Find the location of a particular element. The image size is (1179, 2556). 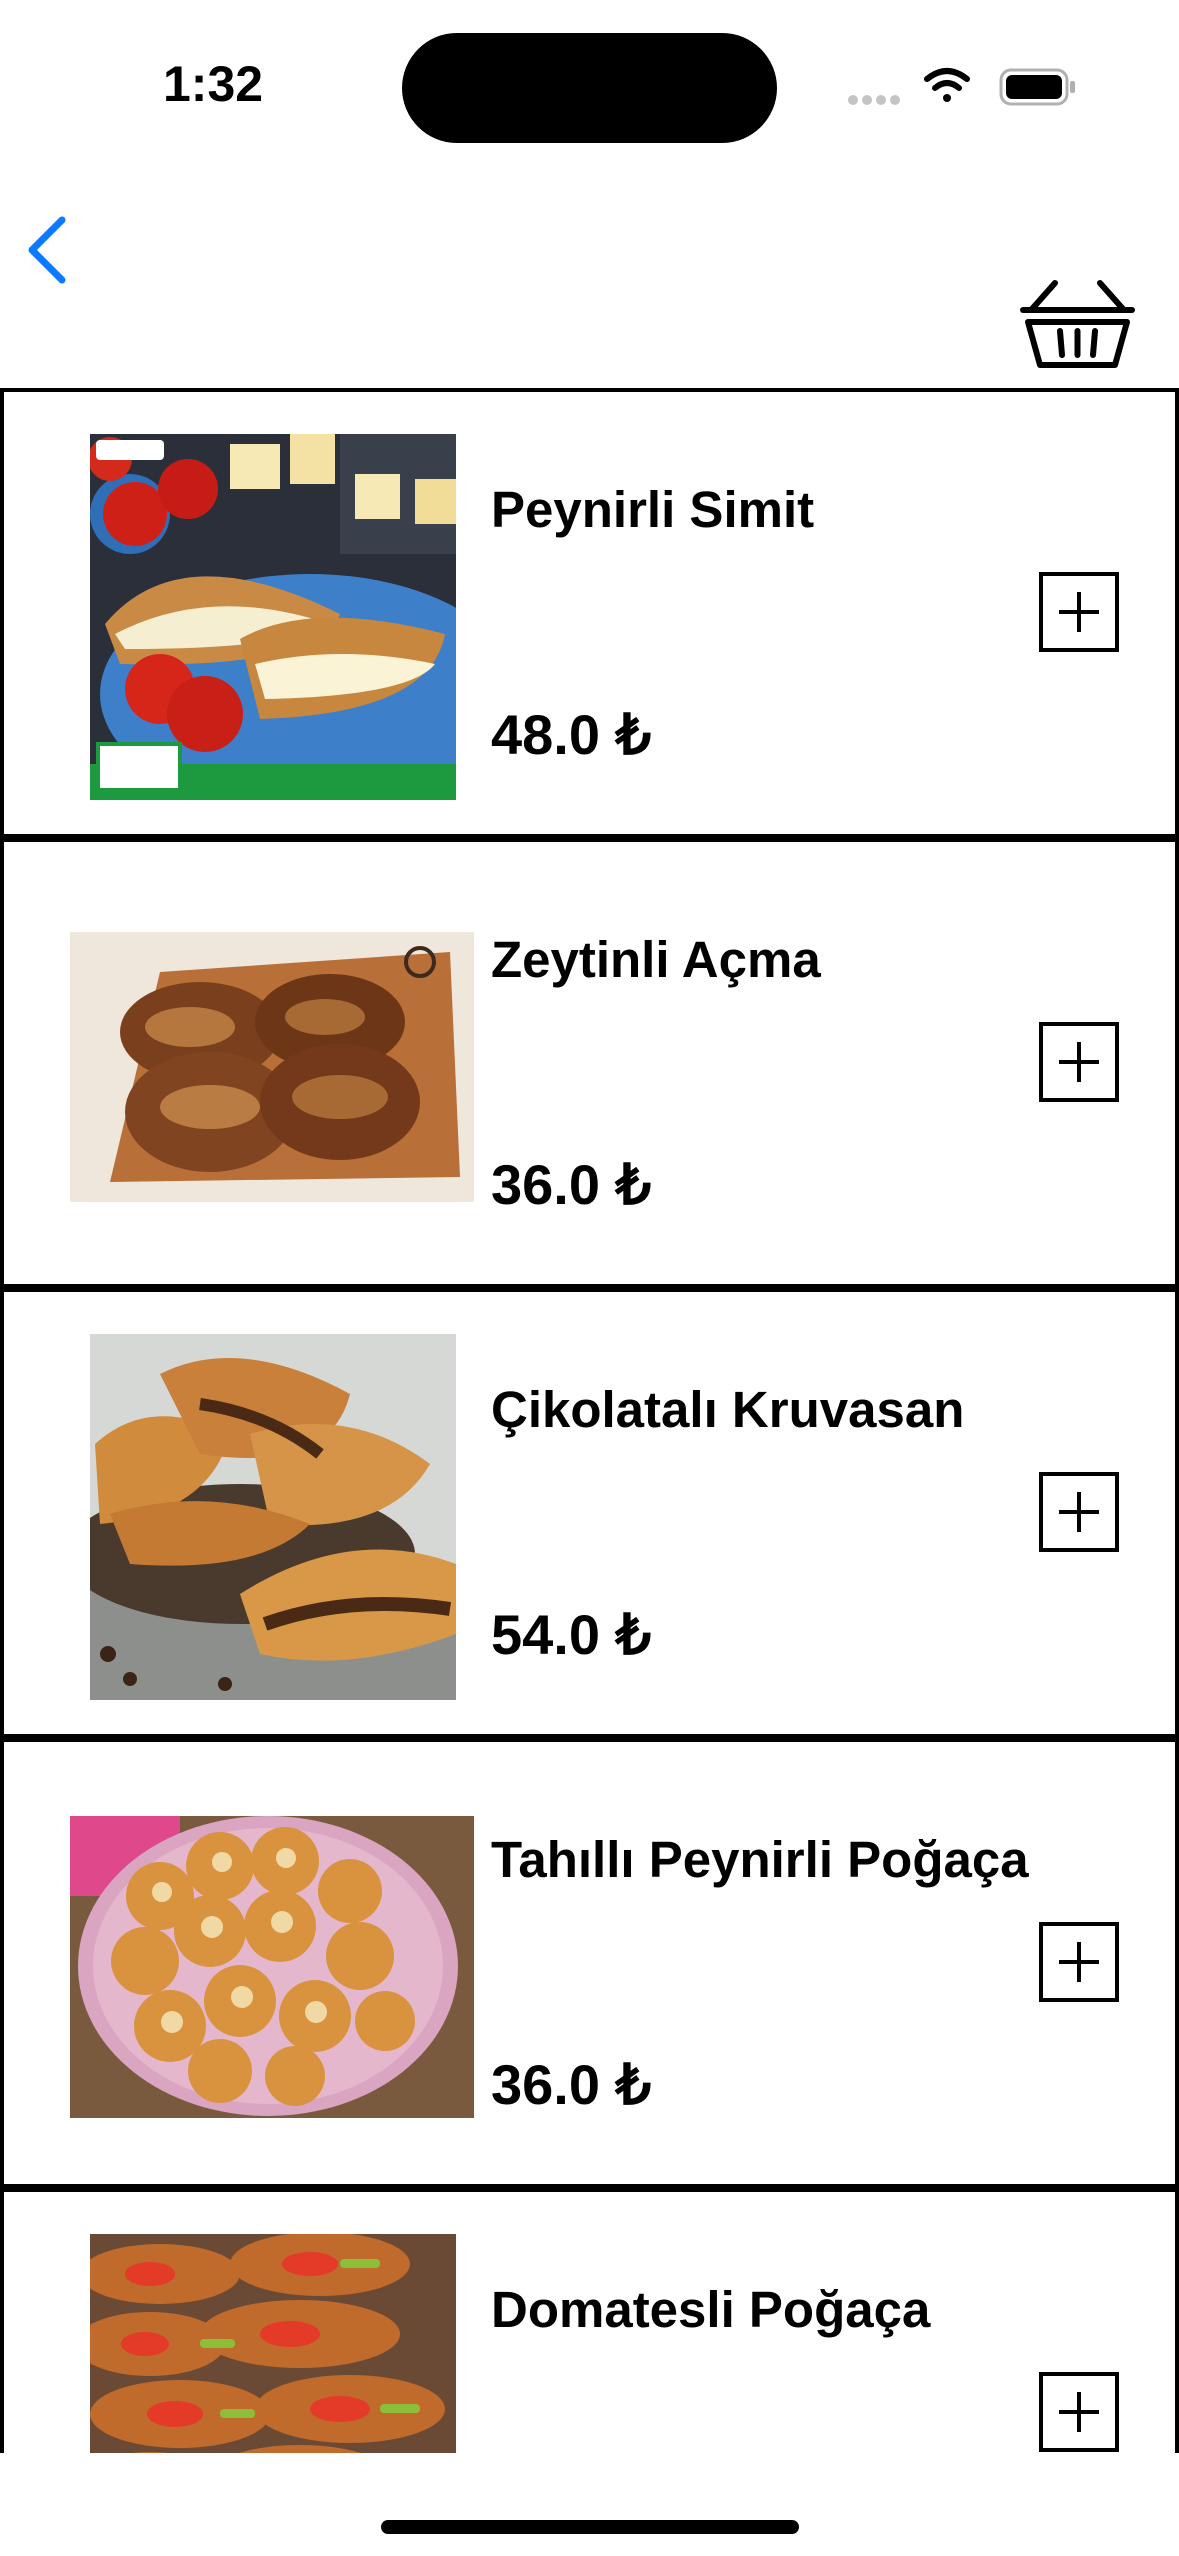

product-card: Domatesli Poğaça is located at coordinates (589, 2320).